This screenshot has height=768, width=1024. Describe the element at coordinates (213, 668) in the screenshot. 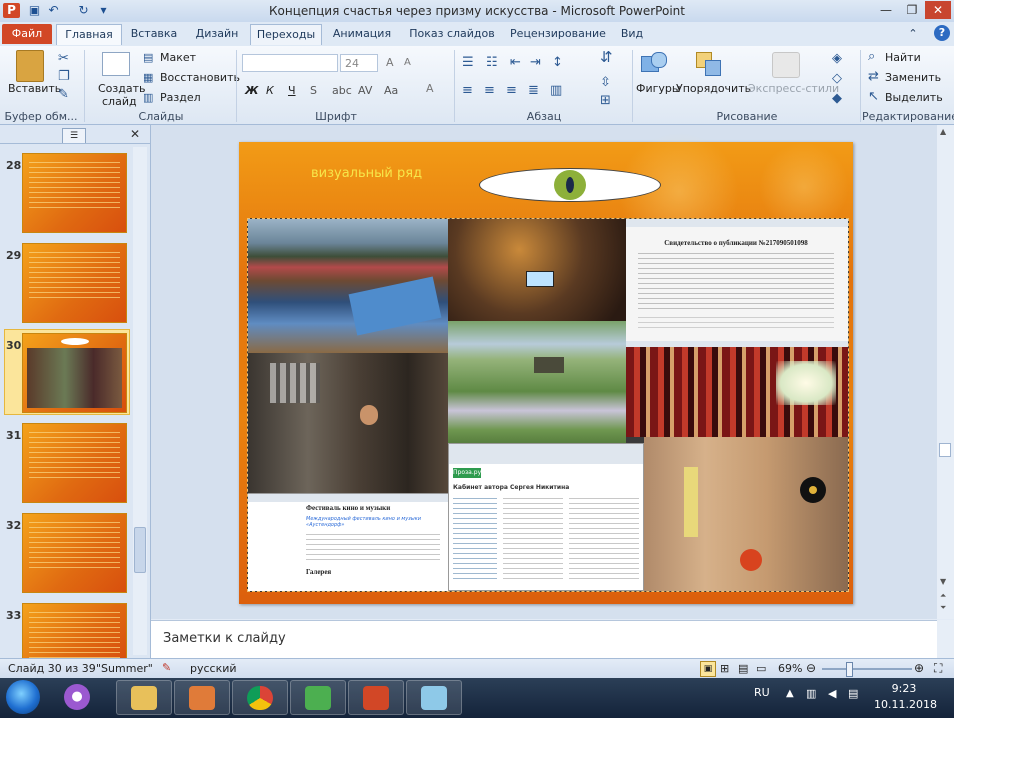

I see `language-indicator: русский` at that location.